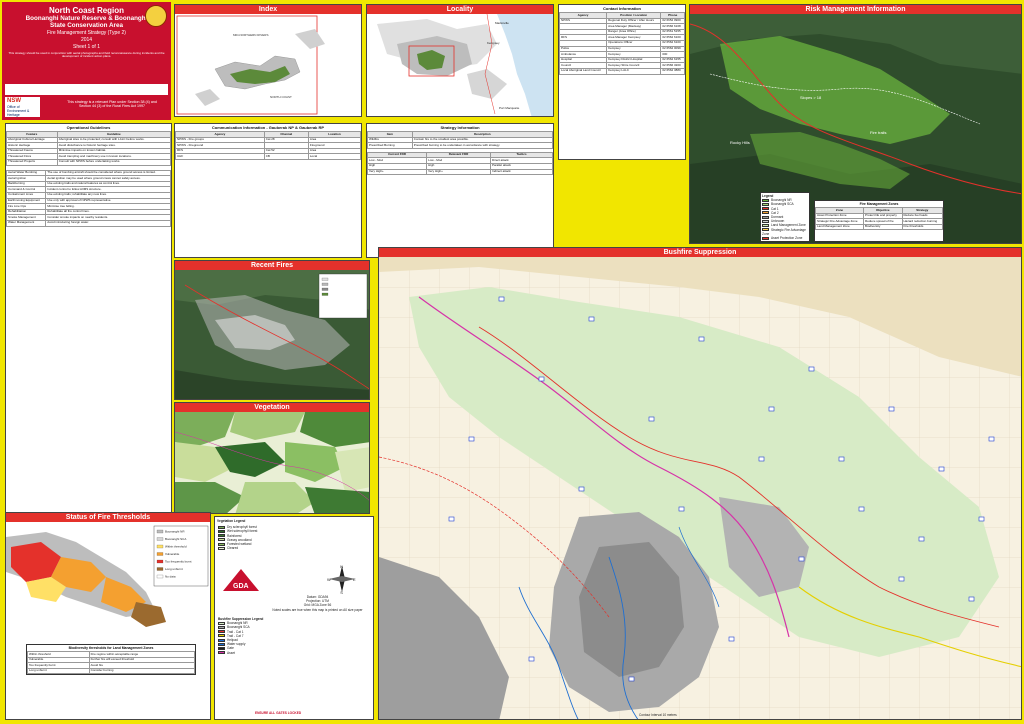 The image size is (1024, 724). I want to click on document-meta-box, so click(86, 89).